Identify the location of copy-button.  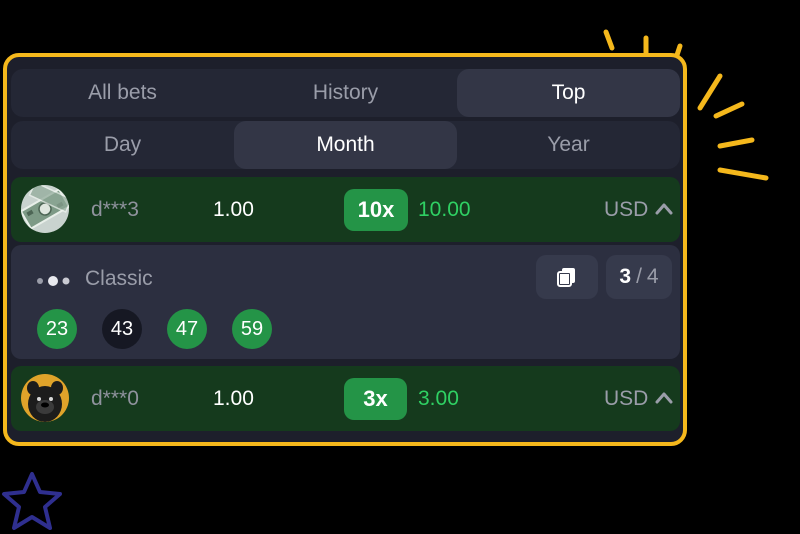
(567, 277).